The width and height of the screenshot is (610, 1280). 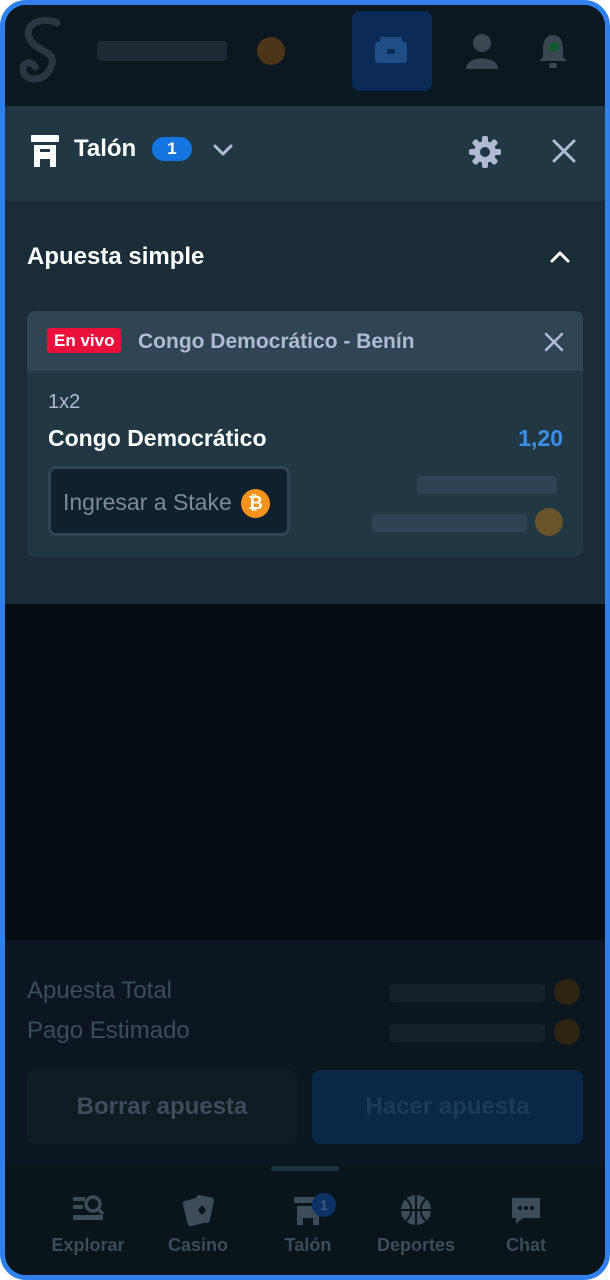 What do you see at coordinates (197, 1245) in the screenshot?
I see `nav-label: Casino` at bounding box center [197, 1245].